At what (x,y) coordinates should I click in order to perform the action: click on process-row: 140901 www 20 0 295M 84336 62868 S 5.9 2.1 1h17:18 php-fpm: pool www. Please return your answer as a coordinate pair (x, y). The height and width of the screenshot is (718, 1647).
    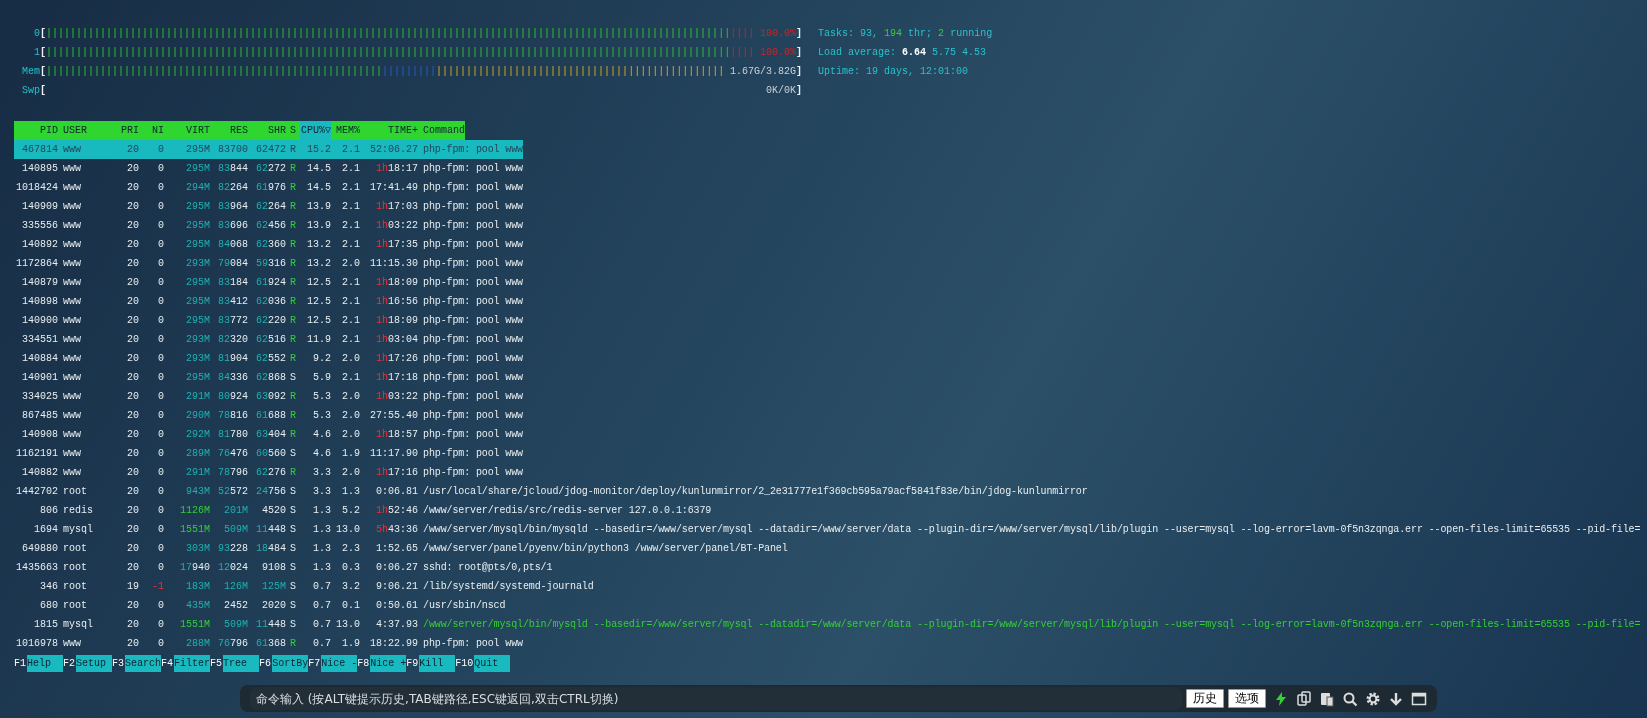
    Looking at the image, I should click on (268, 377).